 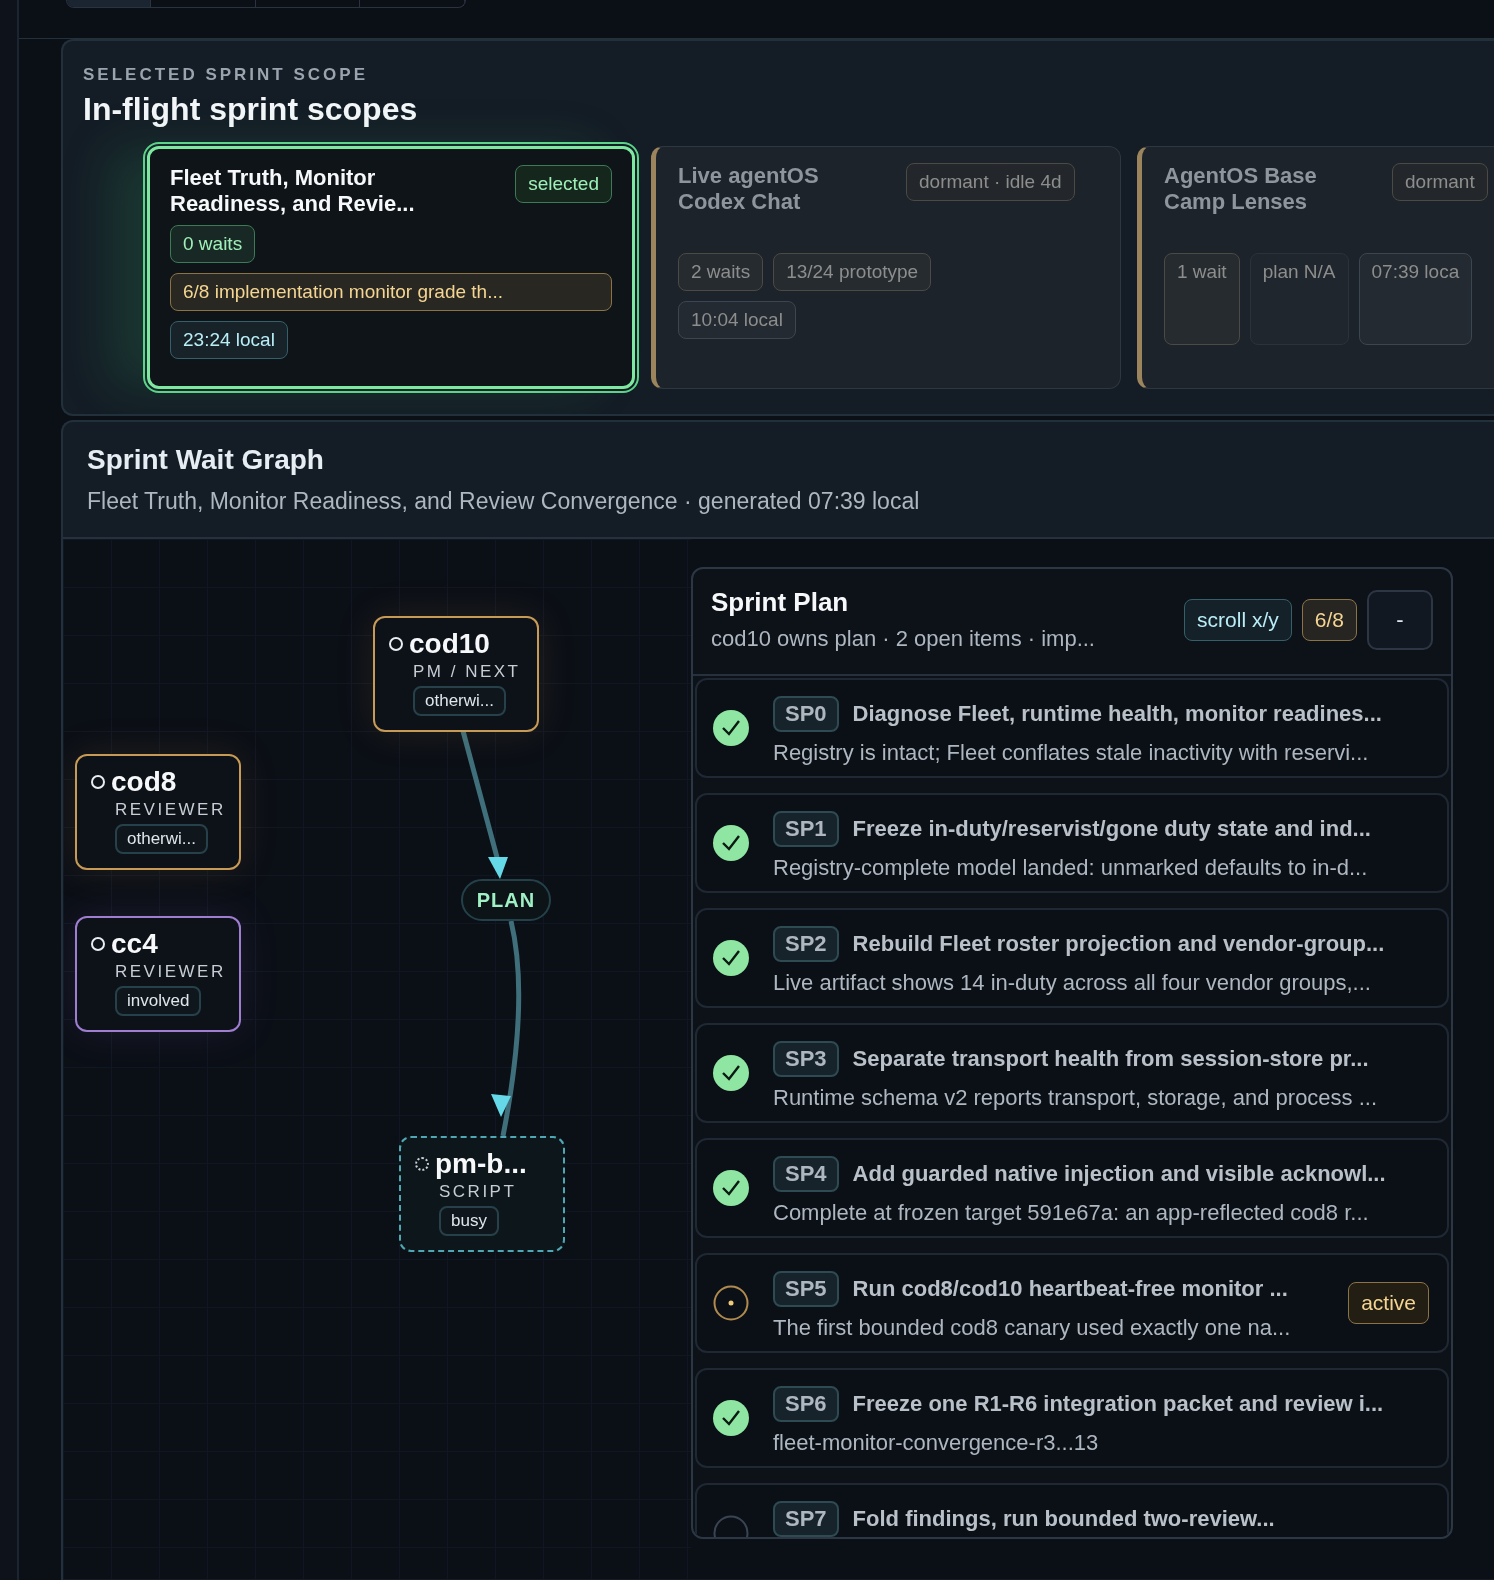 I want to click on agent-node: cc4 REVIEWER involved, so click(x=158, y=974).